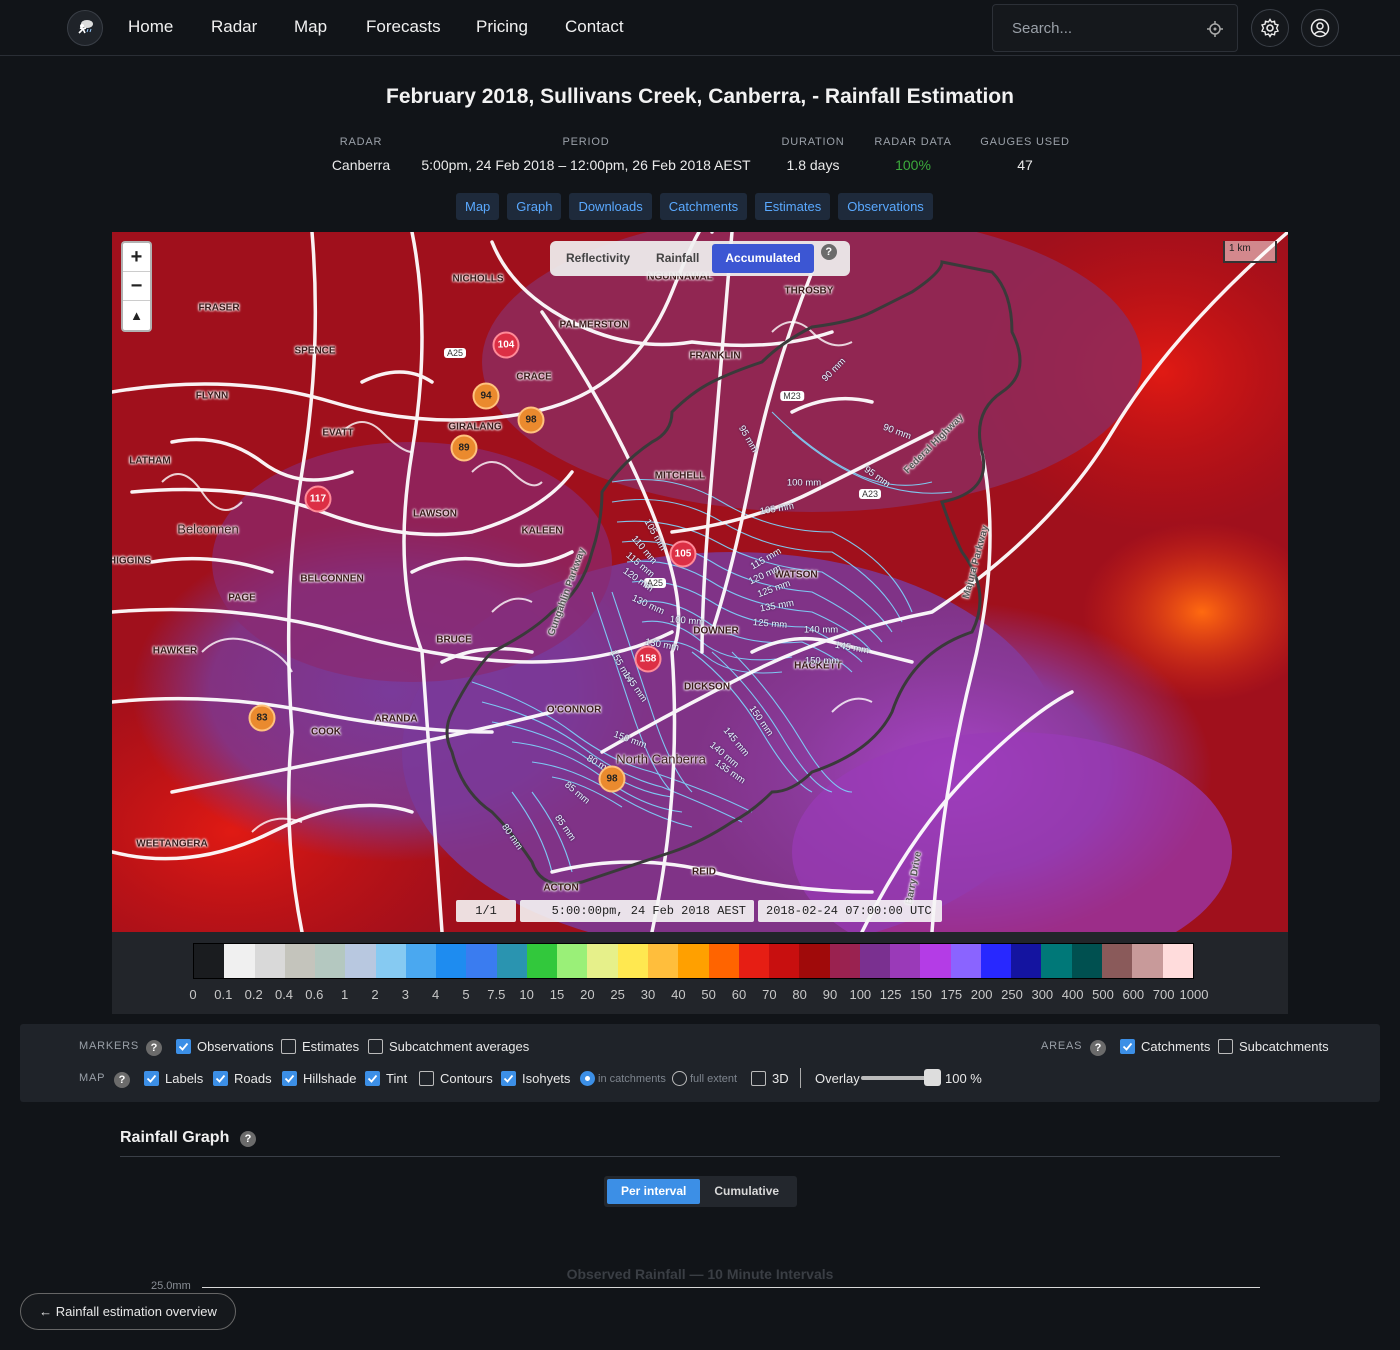 The image size is (1400, 1350). I want to click on nav-home: Home, so click(150, 27).